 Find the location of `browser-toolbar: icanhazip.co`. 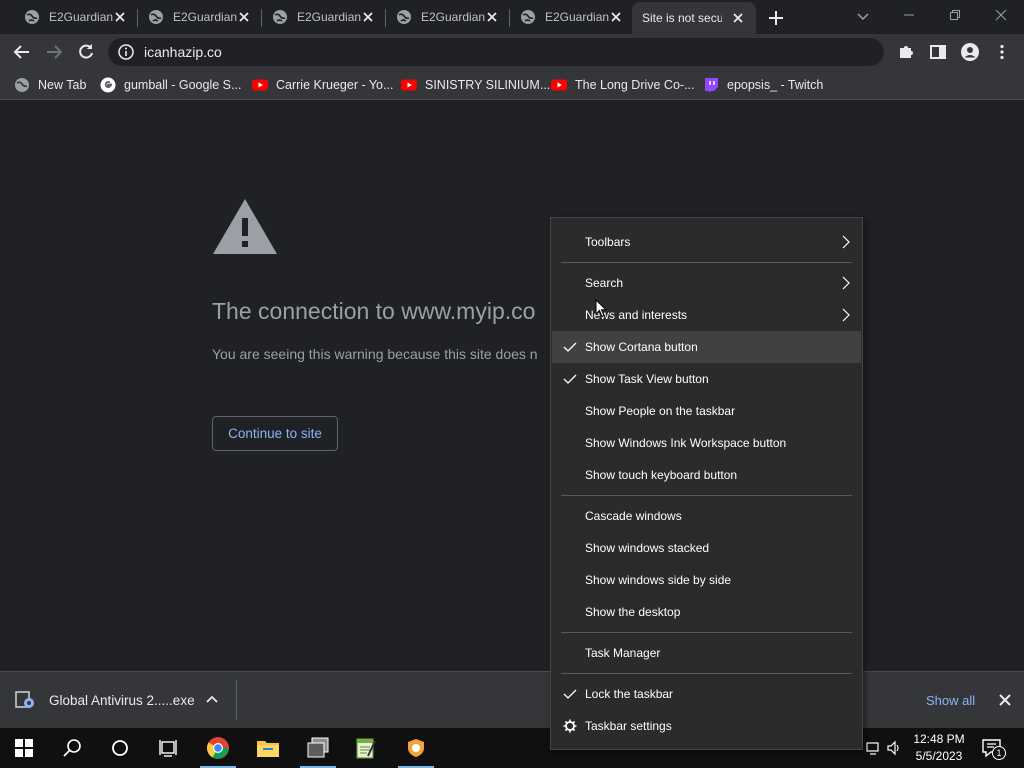

browser-toolbar: icanhazip.co is located at coordinates (512, 52).